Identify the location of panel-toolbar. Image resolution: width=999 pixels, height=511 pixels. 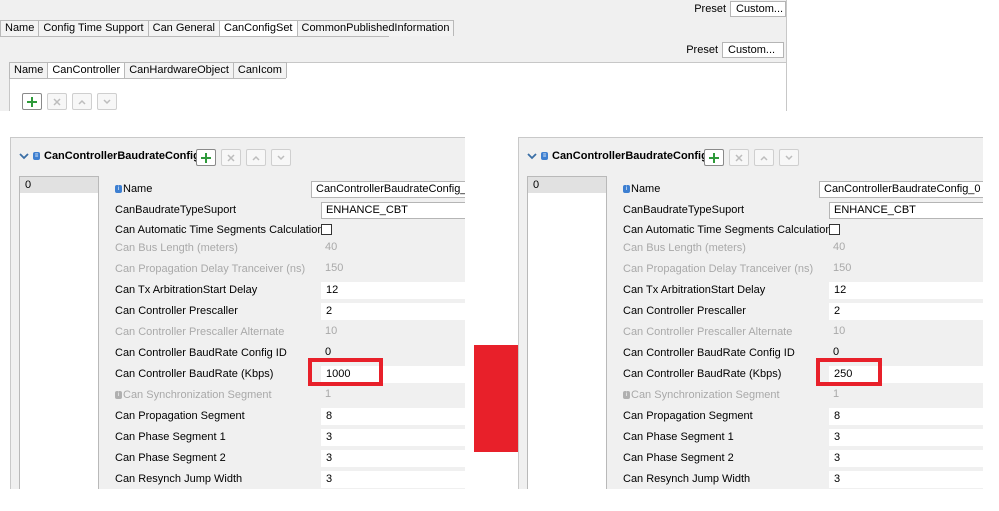
(243, 157).